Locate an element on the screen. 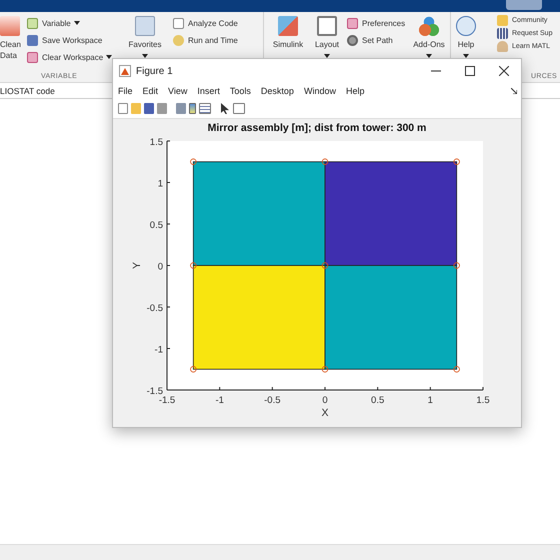  maximize-icon is located at coordinates (470, 71).